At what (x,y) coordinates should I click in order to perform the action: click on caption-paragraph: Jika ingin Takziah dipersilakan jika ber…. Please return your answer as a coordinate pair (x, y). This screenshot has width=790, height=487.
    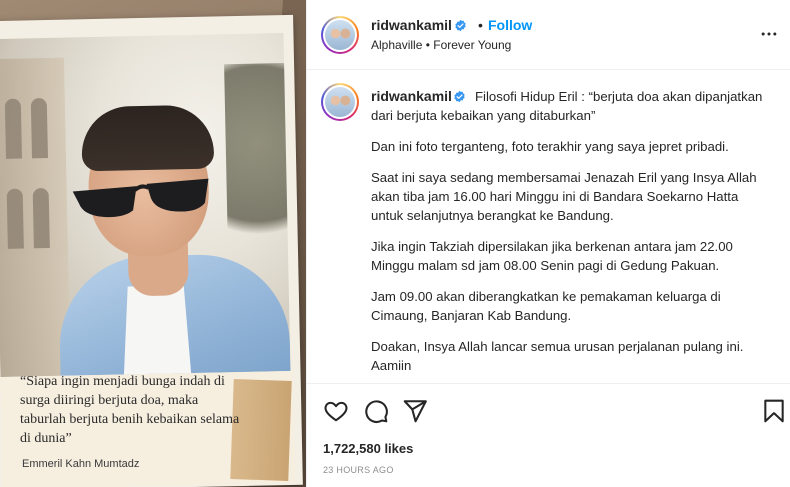
    Looking at the image, I should click on (552, 256).